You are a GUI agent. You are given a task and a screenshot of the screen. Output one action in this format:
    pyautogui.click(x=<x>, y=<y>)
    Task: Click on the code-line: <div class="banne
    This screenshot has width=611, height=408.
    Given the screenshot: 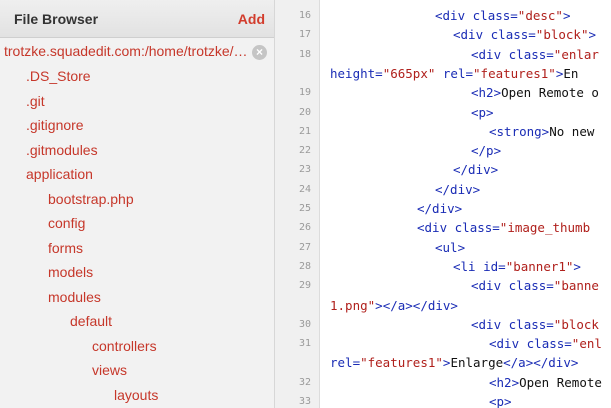 What is the action you would take?
    pyautogui.click(x=465, y=285)
    